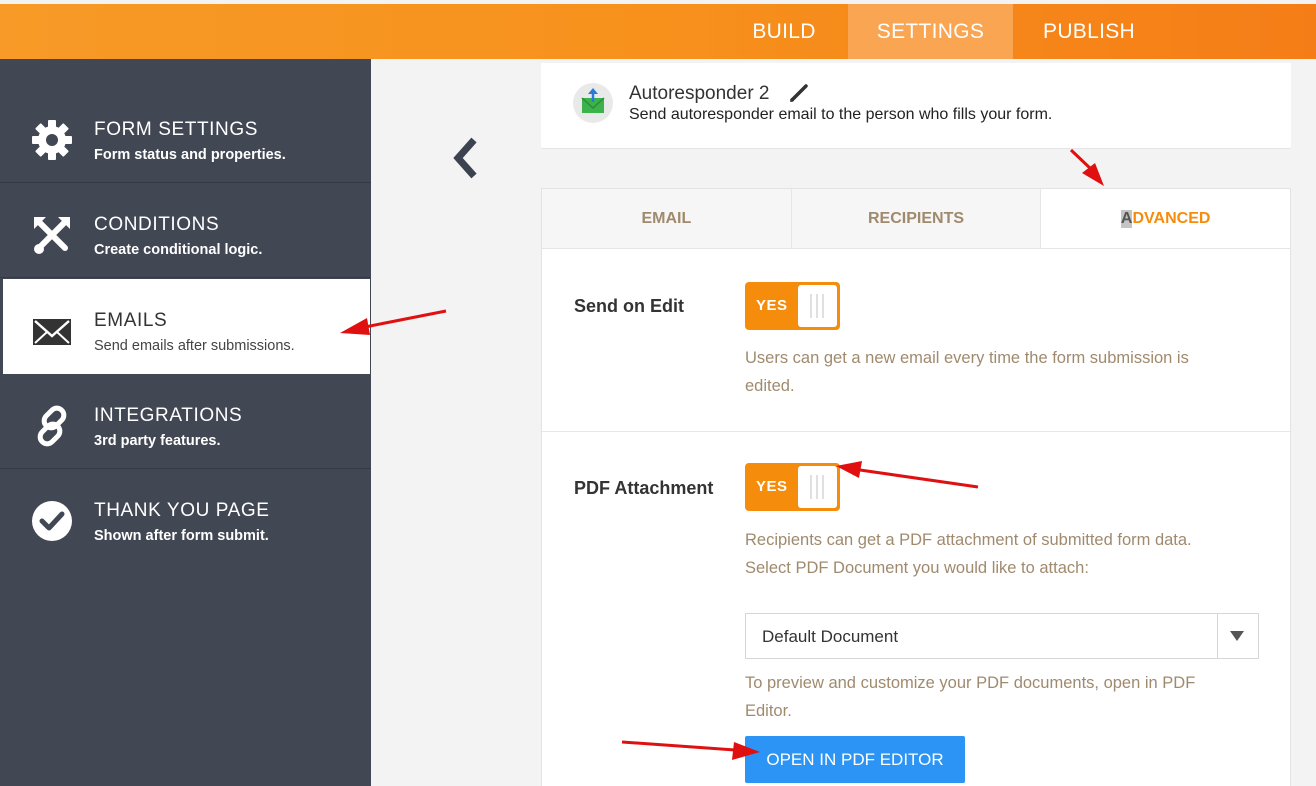 The image size is (1316, 786). What do you see at coordinates (52, 521) in the screenshot?
I see `check-circle-icon` at bounding box center [52, 521].